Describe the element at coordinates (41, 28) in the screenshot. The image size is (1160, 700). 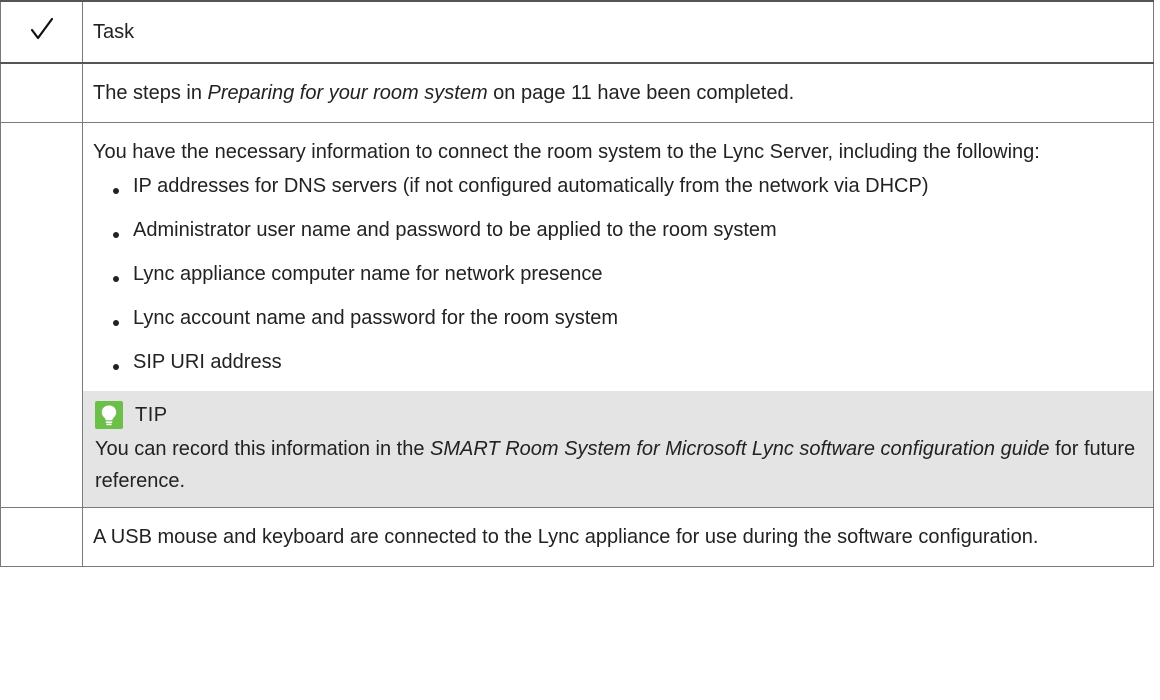
I see `checkmark-icon` at that location.